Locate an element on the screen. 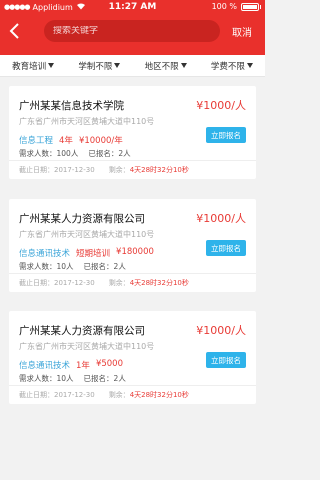  filter-region: 地区不限 is located at coordinates (166, 65).